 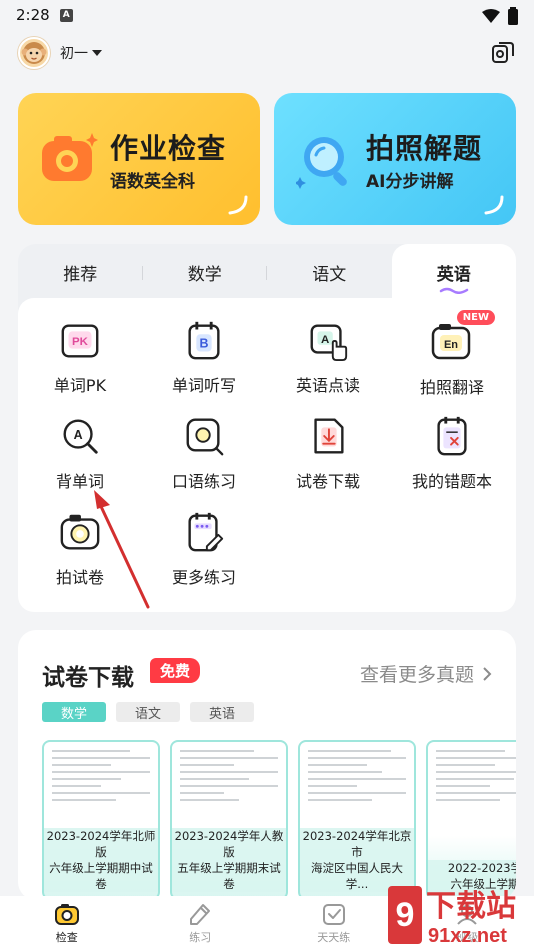 I want to click on see-more-link: 查看更多真题, so click(x=426, y=673).